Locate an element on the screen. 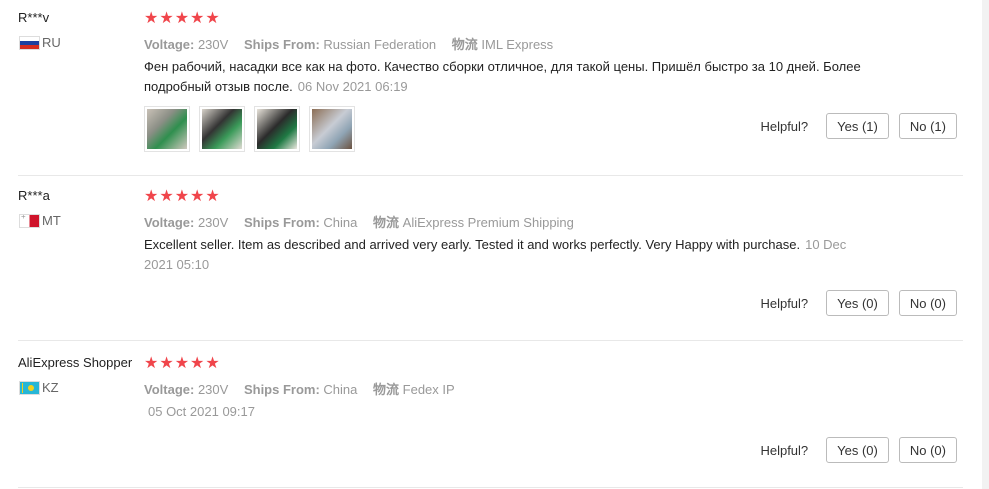 This screenshot has height=489, width=989. reviewer-name: AliExpress Shopper is located at coordinates (75, 362).